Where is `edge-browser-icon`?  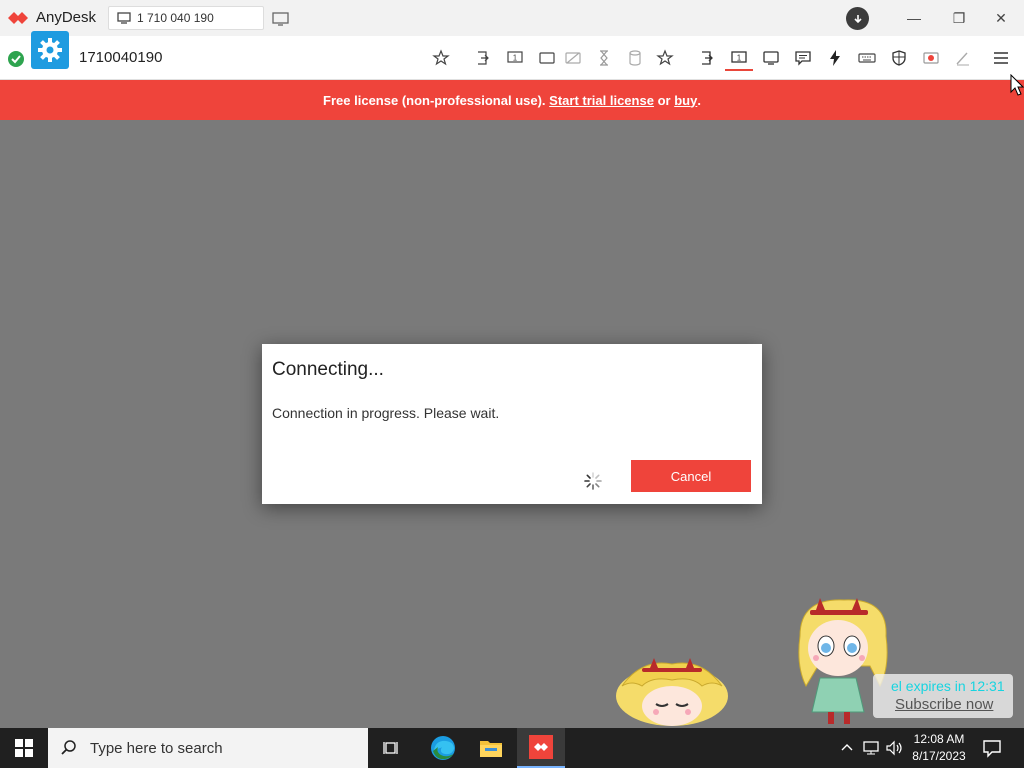 edge-browser-icon is located at coordinates (443, 748).